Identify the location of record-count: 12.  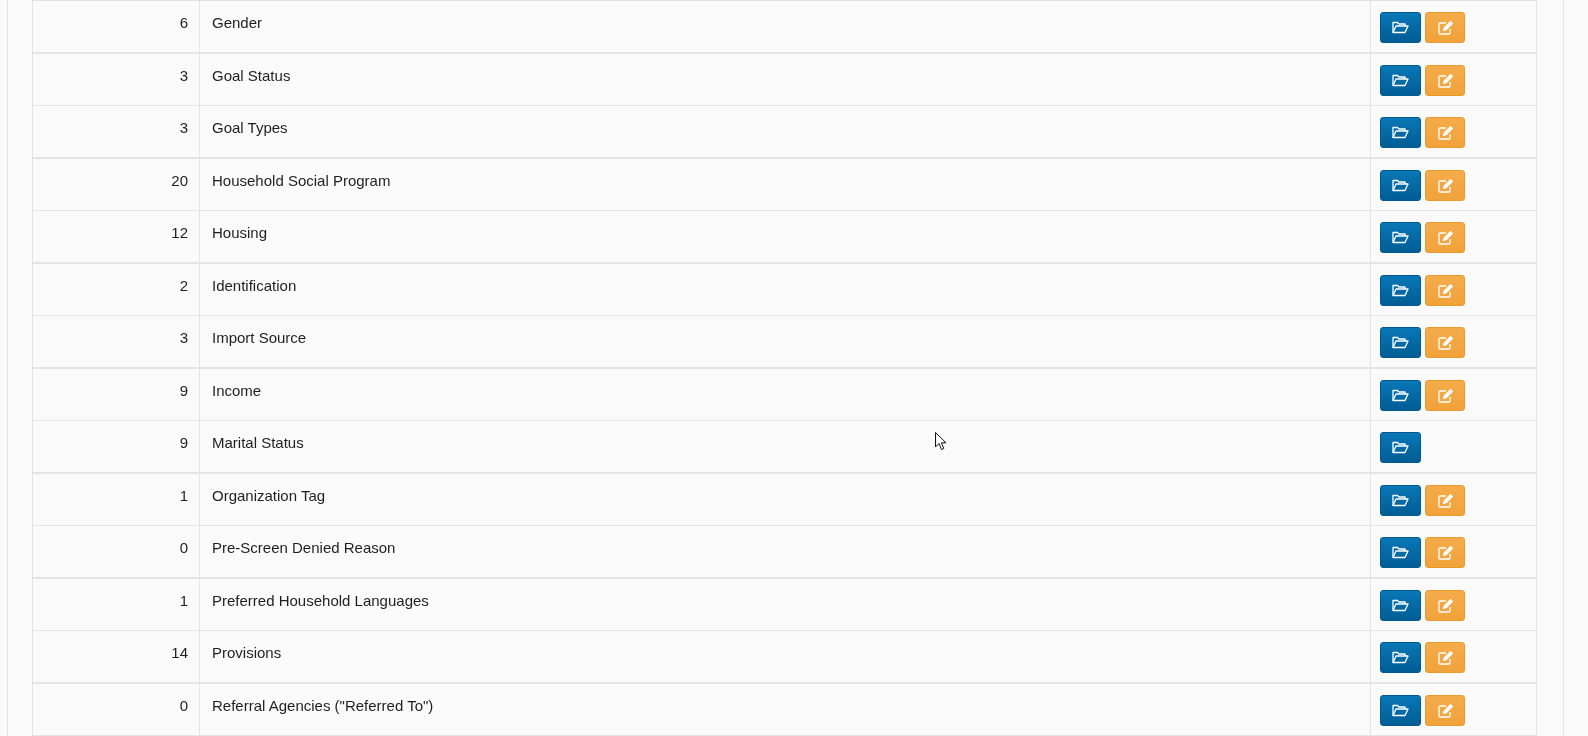
(179, 233).